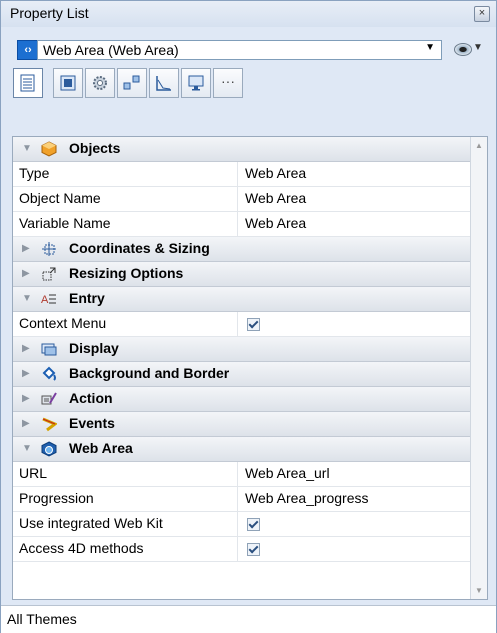 Image resolution: width=497 pixels, height=633 pixels. Describe the element at coordinates (248, 14) in the screenshot. I see `title-bar: Property List ×` at that location.